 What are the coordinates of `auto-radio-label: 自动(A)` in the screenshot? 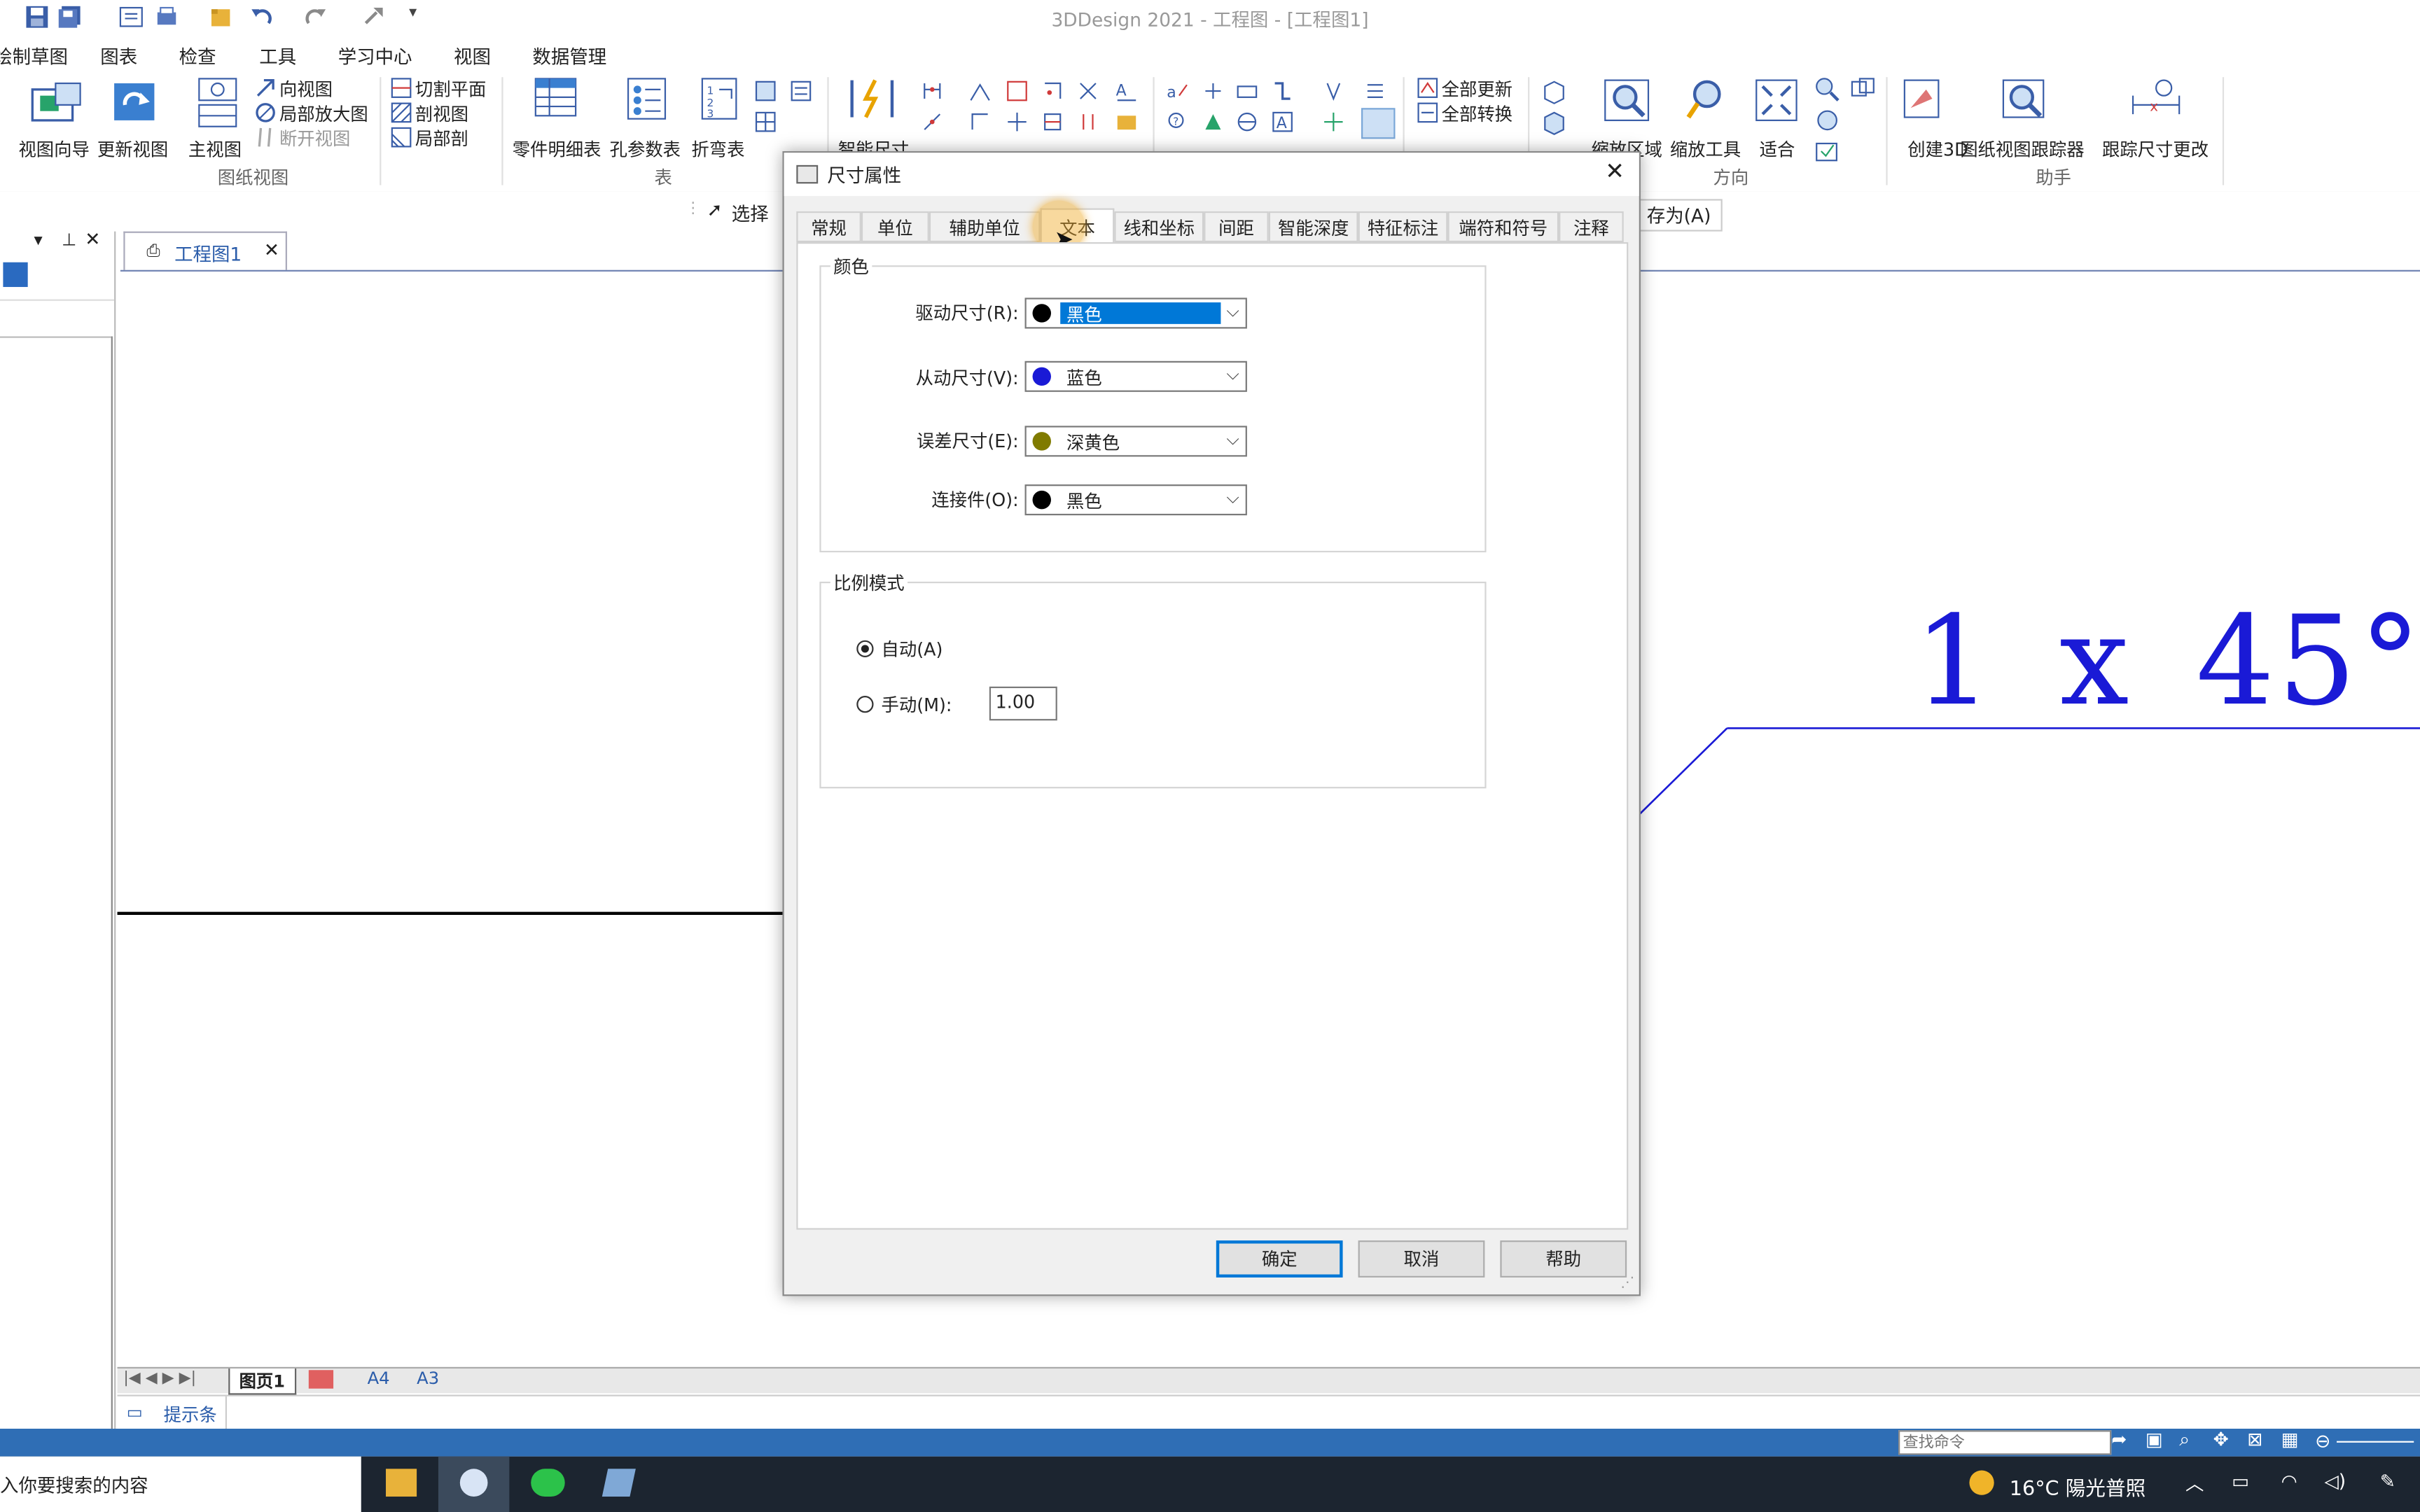 It's located at (912, 649).